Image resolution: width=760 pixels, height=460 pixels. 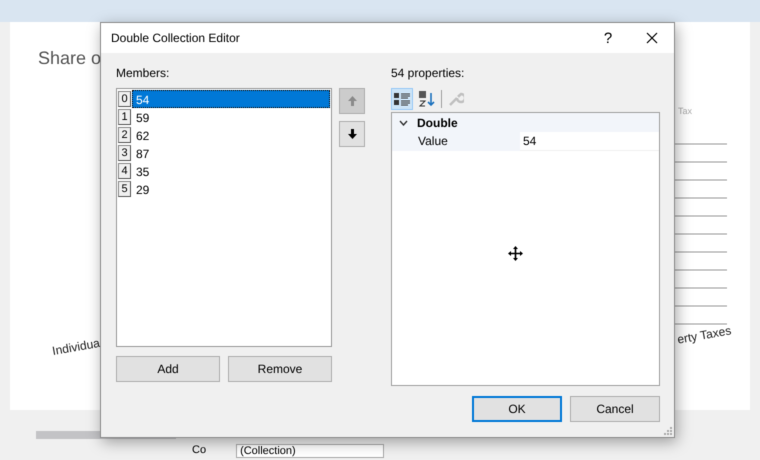 I want to click on legend-label: Tax, so click(x=685, y=111).